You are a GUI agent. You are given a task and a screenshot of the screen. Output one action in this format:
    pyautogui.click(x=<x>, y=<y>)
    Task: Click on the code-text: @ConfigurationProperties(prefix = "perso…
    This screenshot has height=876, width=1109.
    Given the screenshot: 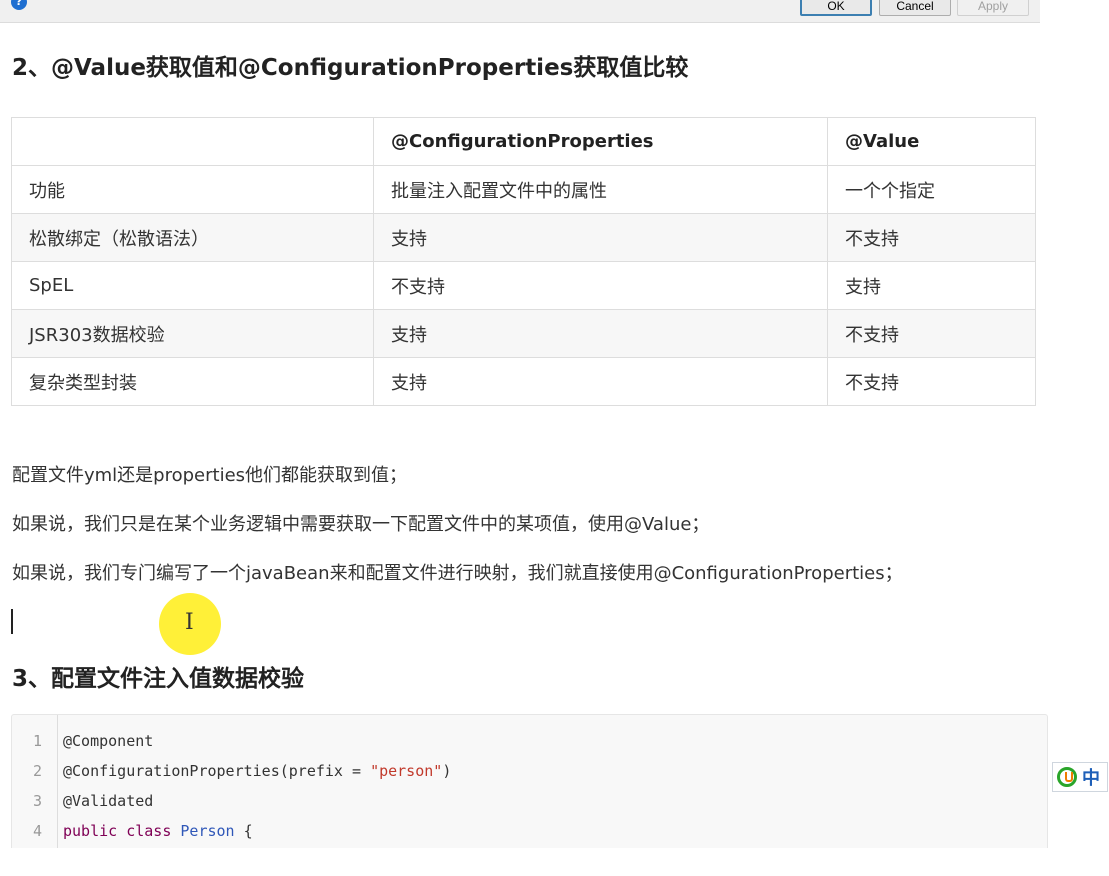 What is the action you would take?
    pyautogui.click(x=257, y=771)
    